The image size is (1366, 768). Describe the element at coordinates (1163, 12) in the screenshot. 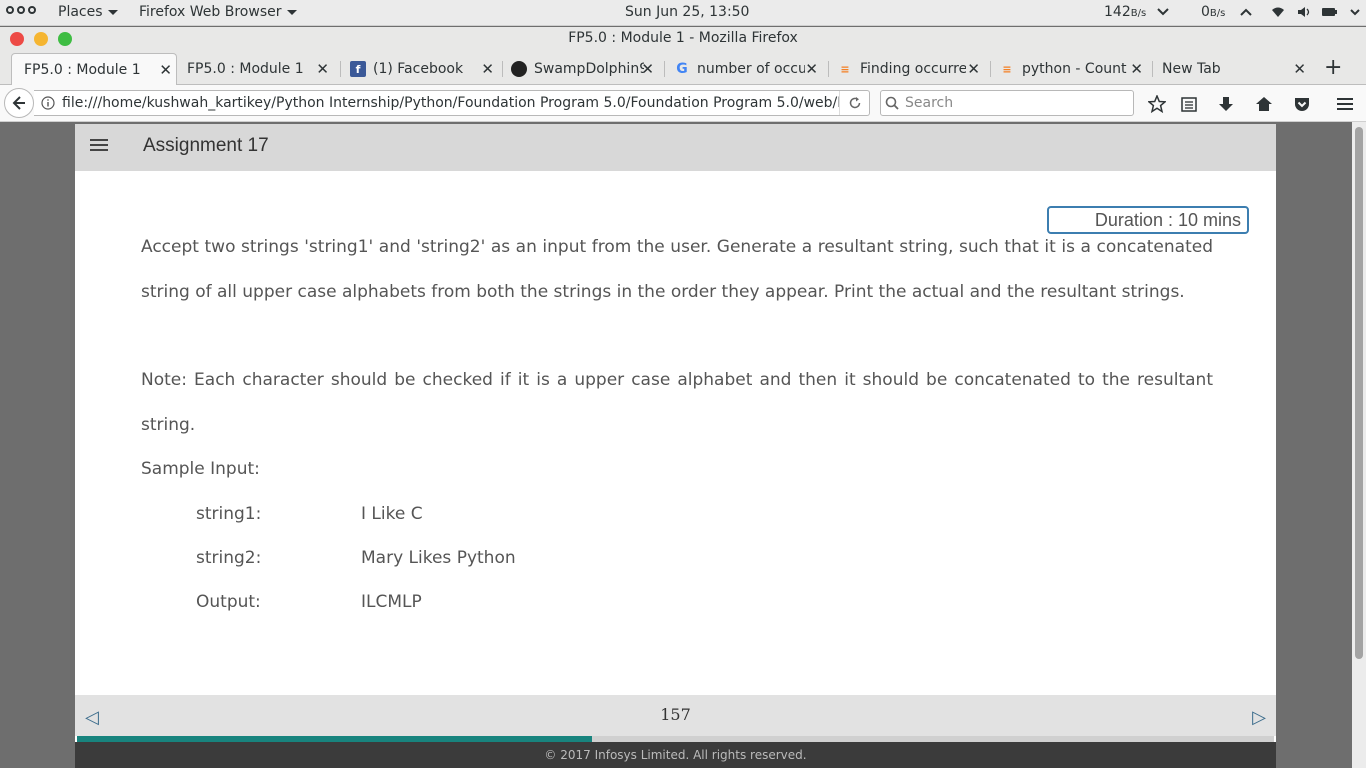

I see `chevron-down-icon` at that location.